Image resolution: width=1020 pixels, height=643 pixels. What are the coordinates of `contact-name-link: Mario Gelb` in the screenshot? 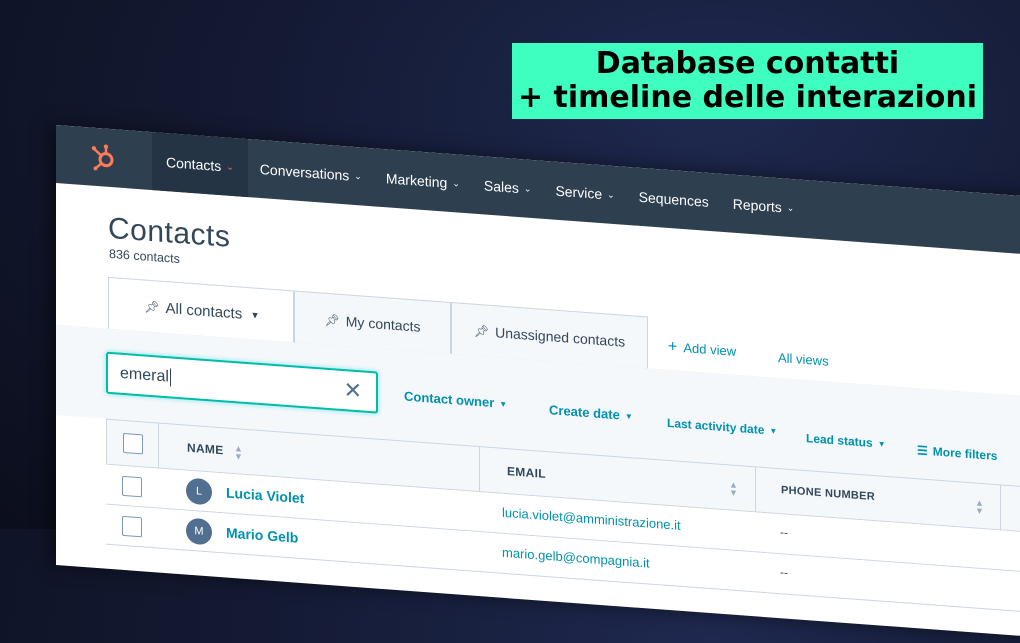 It's located at (262, 534).